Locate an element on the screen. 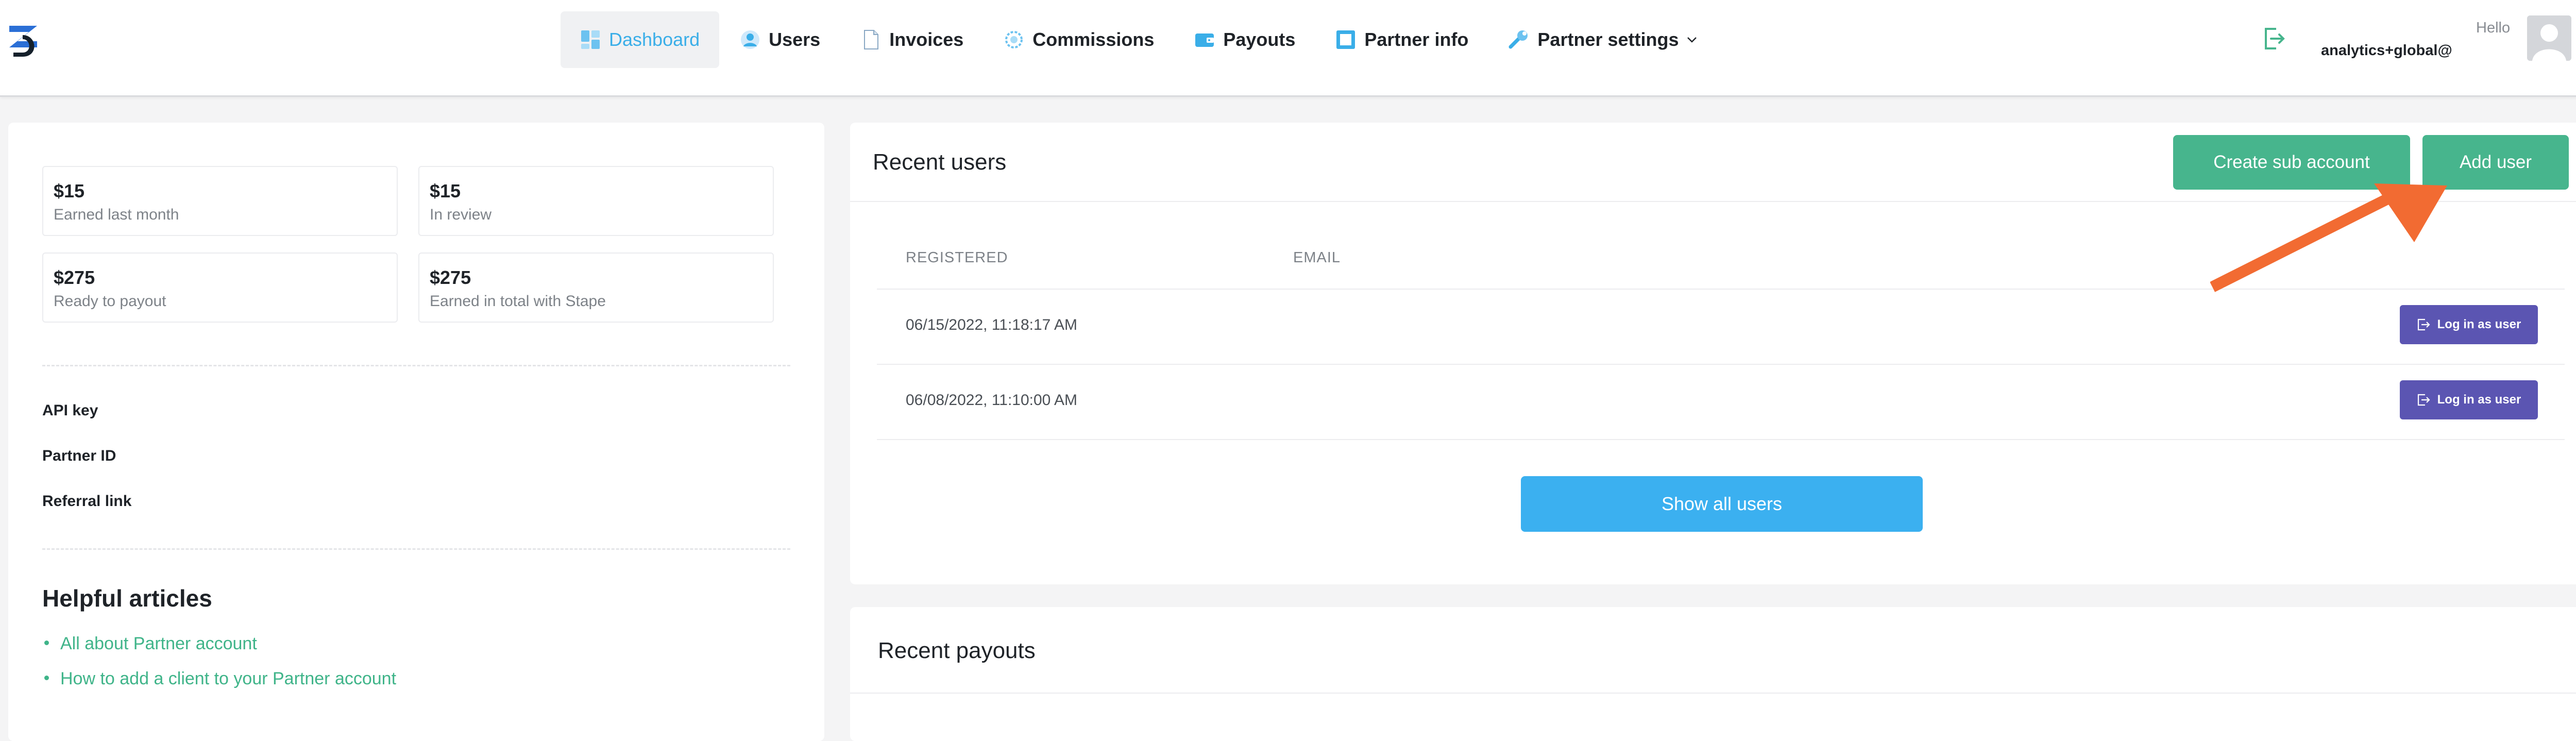 This screenshot has width=2576, height=741. chevron-down-icon is located at coordinates (1692, 40).